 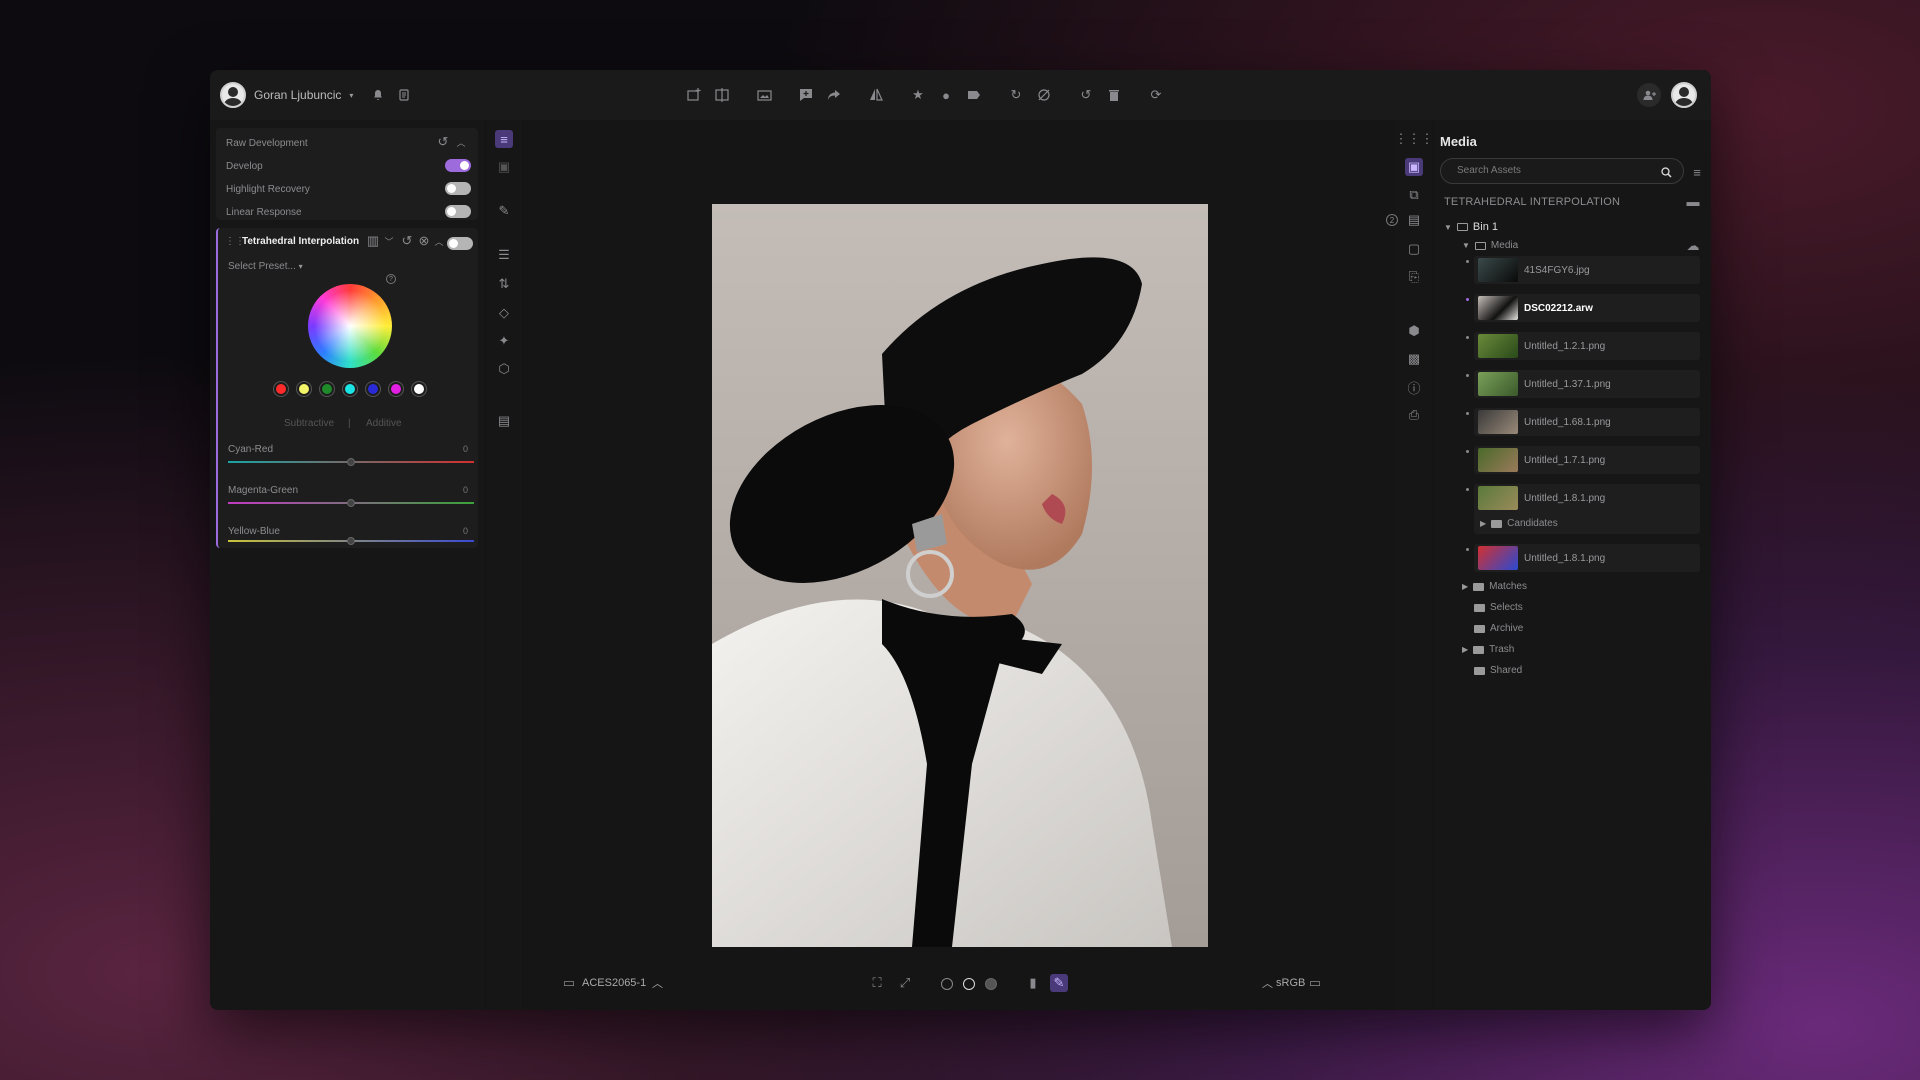 What do you see at coordinates (1583, 422) in the screenshot?
I see `asset-item: Untitled_1.68.1.png` at bounding box center [1583, 422].